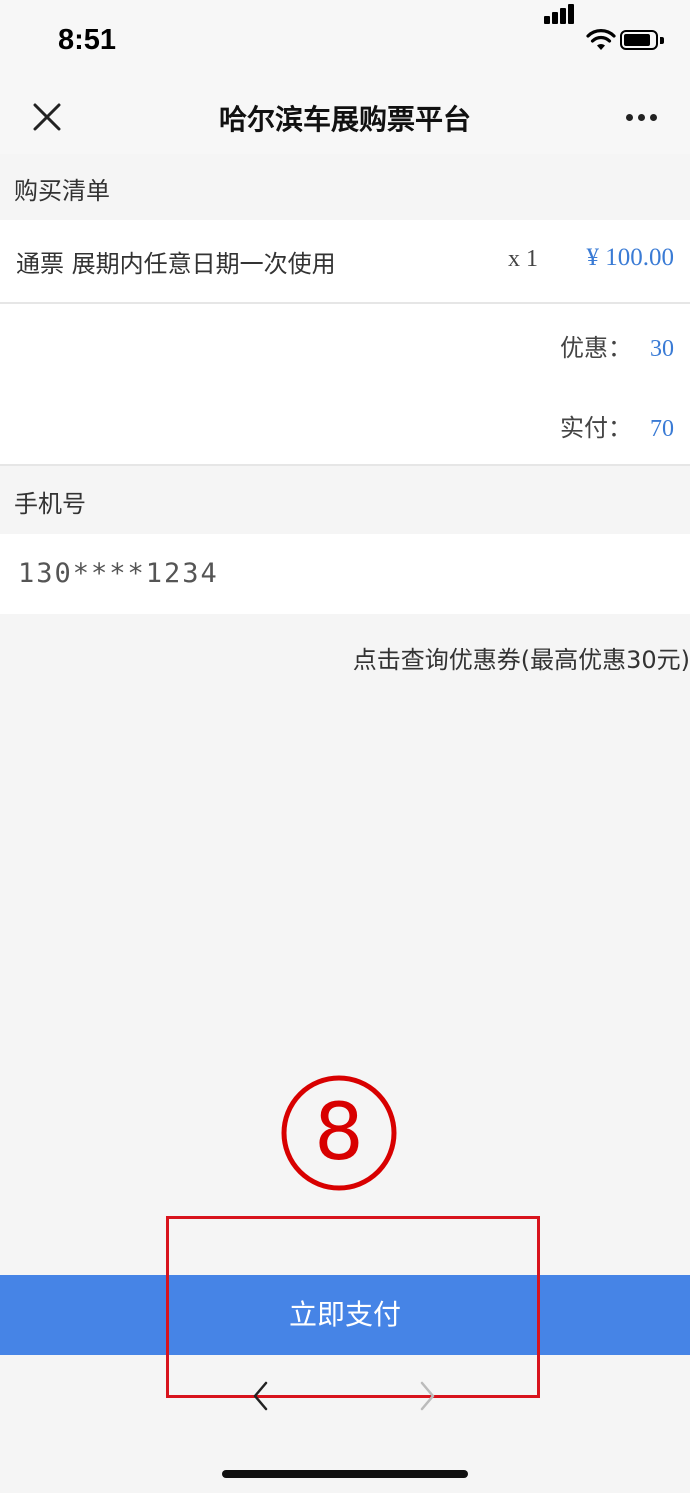 The height and width of the screenshot is (1493, 690). I want to click on nav-bar: 哈尔滨车展购票平台, so click(345, 117).